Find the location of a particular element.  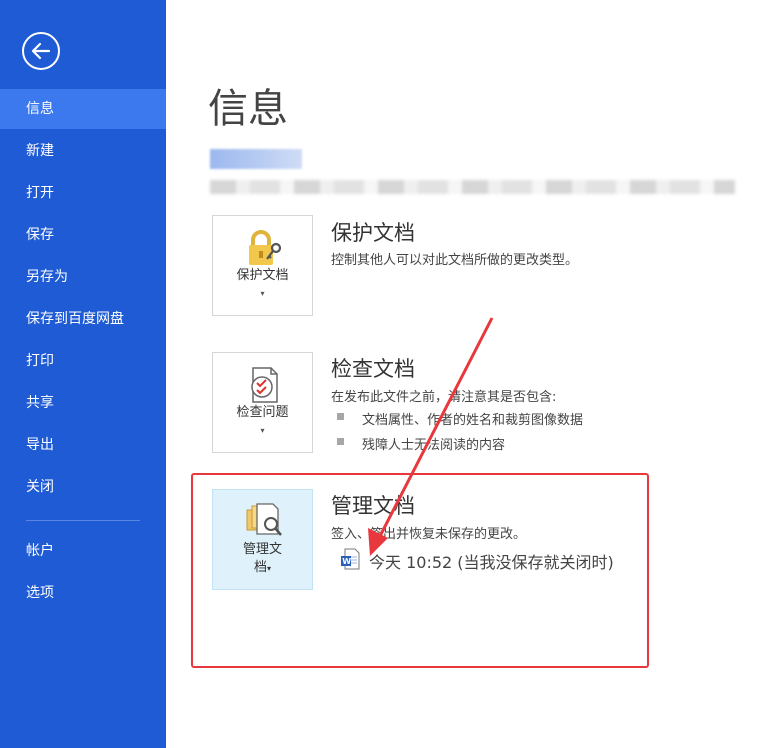

section-title: 检查文档 is located at coordinates (373, 369).